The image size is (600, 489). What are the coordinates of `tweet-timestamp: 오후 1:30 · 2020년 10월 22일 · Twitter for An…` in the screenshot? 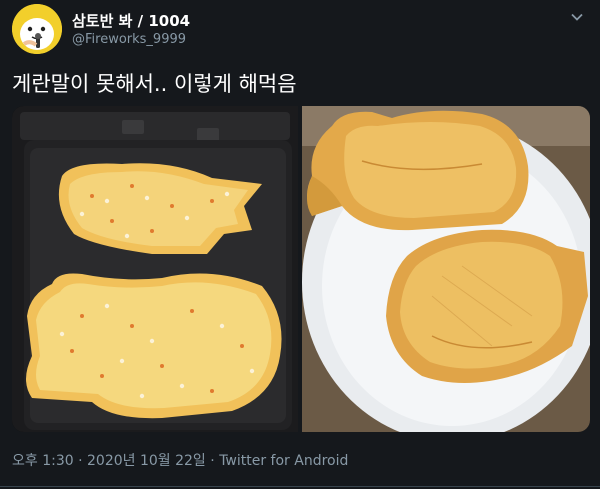 It's located at (180, 460).